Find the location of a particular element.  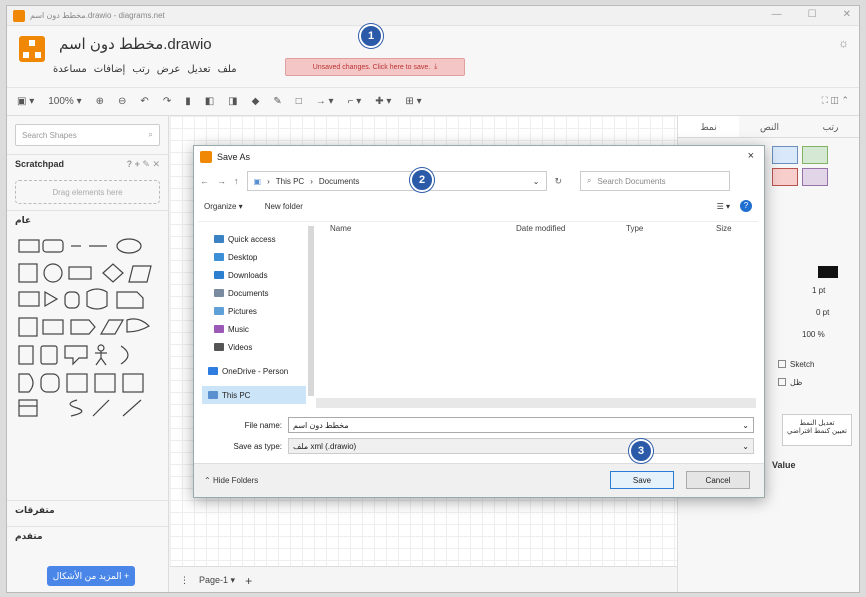

nav-onedrive: OneDrive - Person is located at coordinates (254, 371).